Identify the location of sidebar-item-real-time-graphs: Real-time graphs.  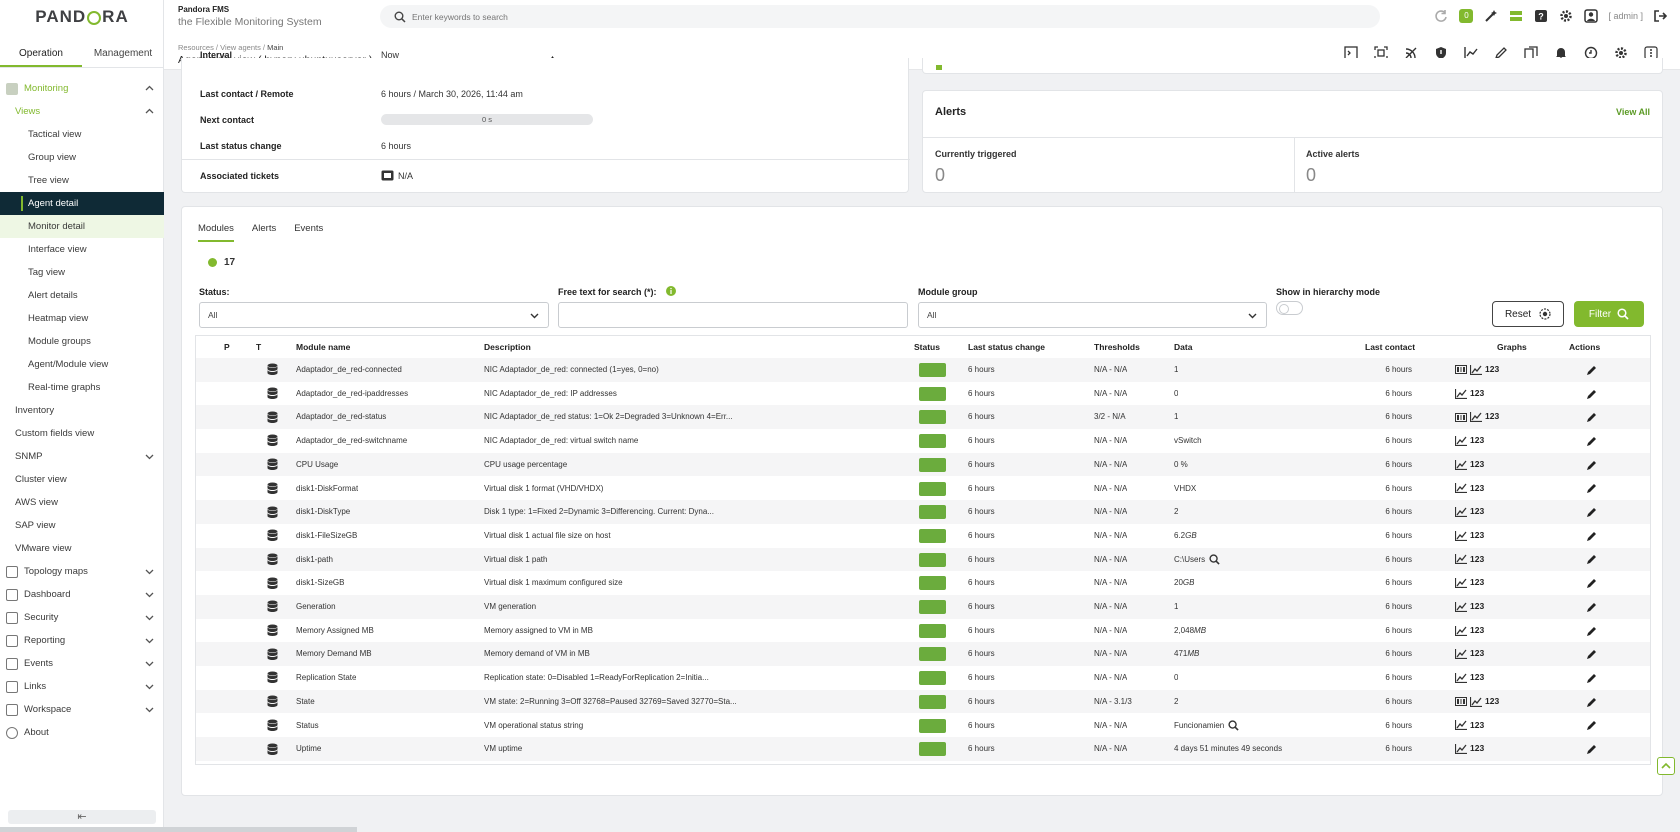
(82, 387).